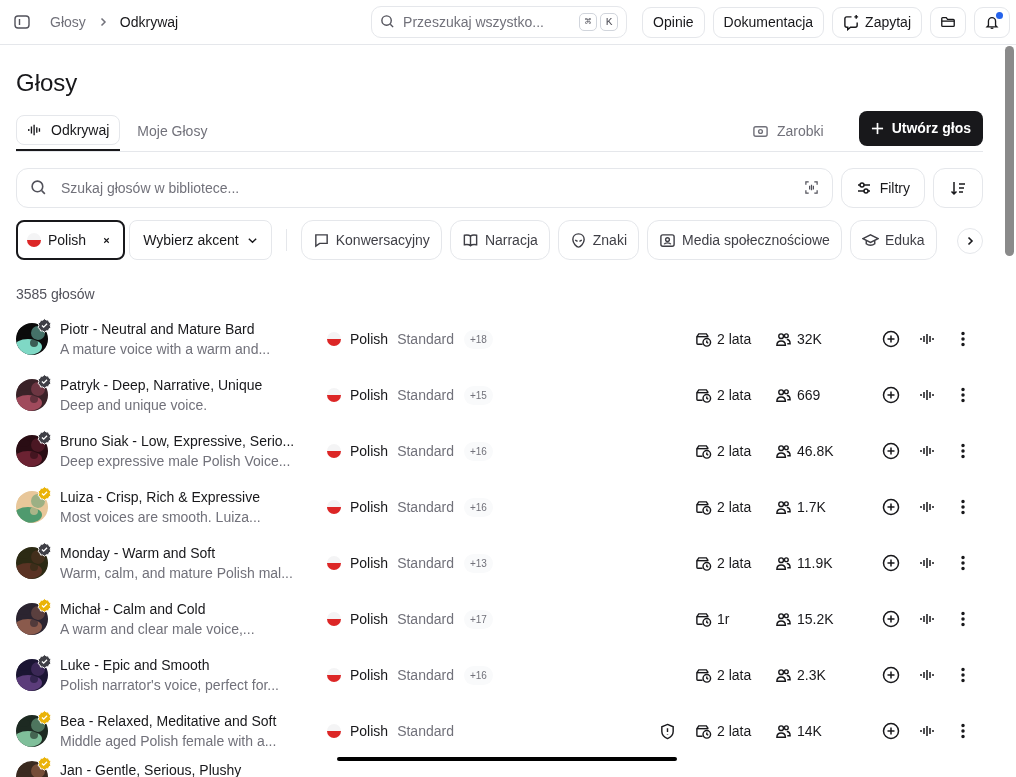  I want to click on user-count: 669, so click(809, 395).